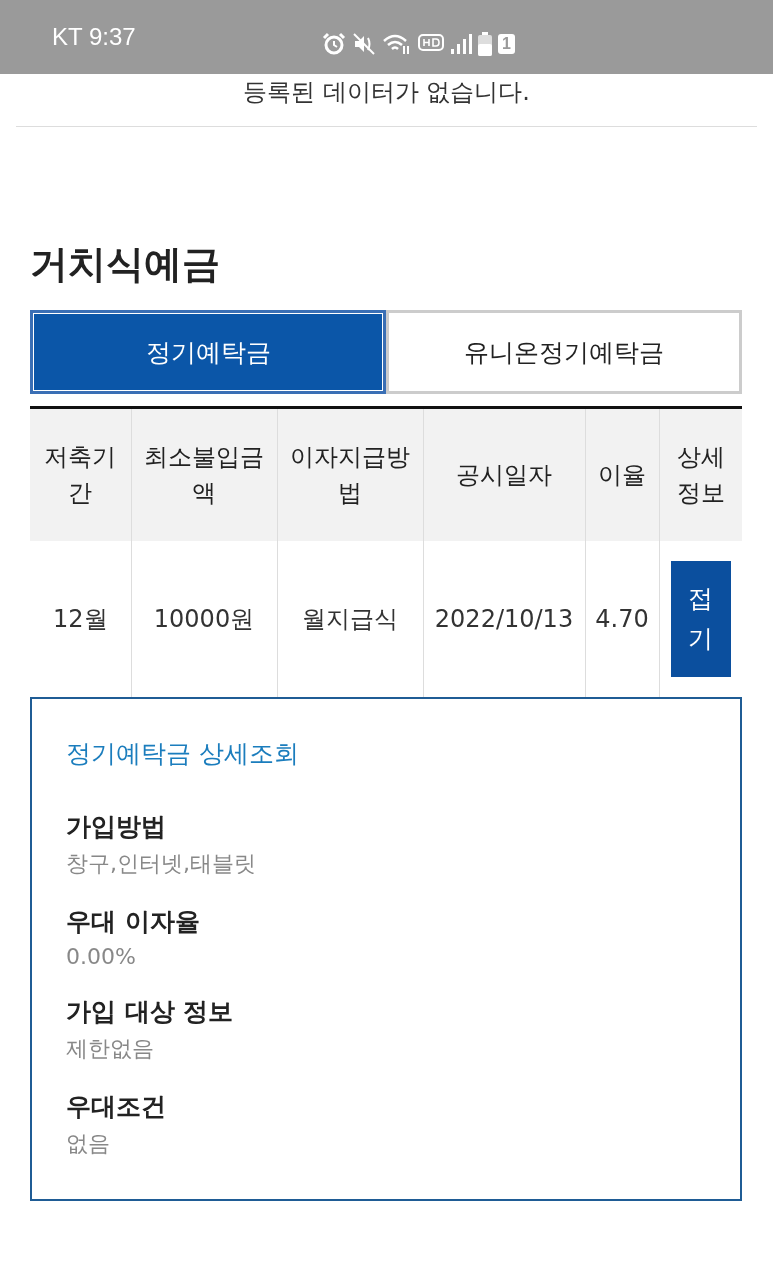 The image size is (773, 1261). Describe the element at coordinates (504, 474) in the screenshot. I see `column-header: 공시일자` at that location.